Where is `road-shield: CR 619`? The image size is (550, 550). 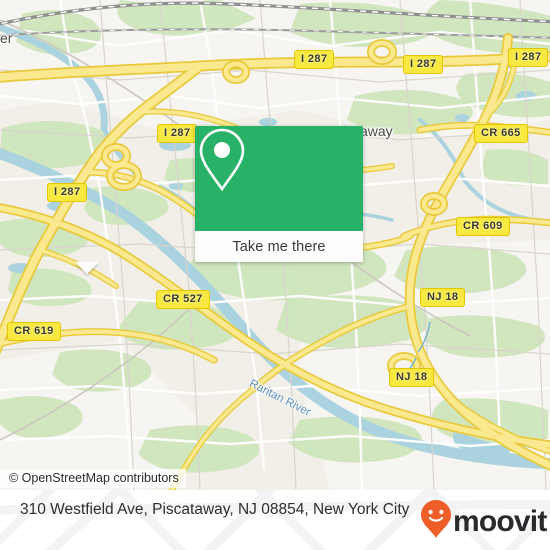 road-shield: CR 619 is located at coordinates (34, 331).